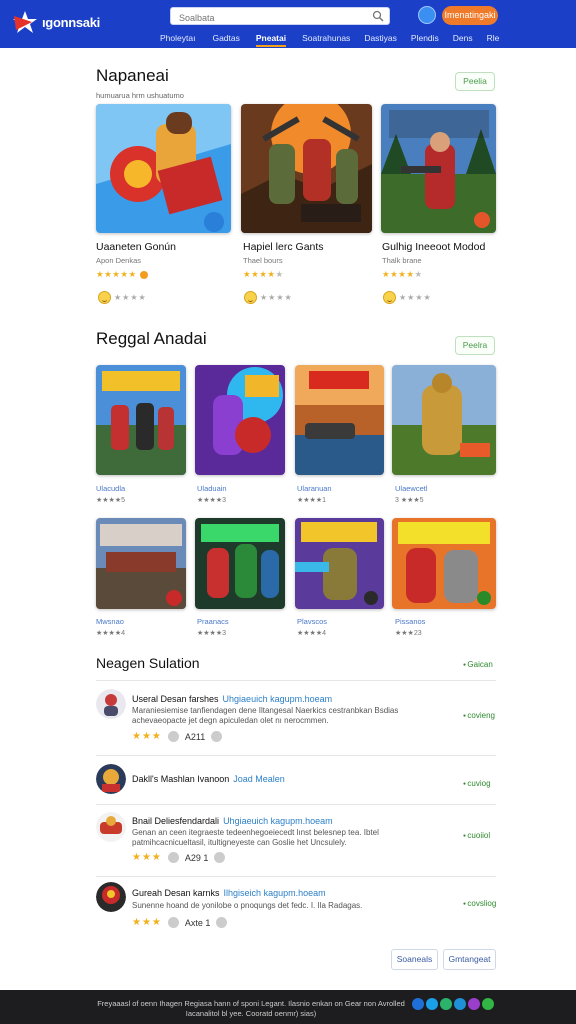 The image size is (576, 1024). What do you see at coordinates (469, 959) in the screenshot?
I see `next-page-button: Gmtangeat` at bounding box center [469, 959].